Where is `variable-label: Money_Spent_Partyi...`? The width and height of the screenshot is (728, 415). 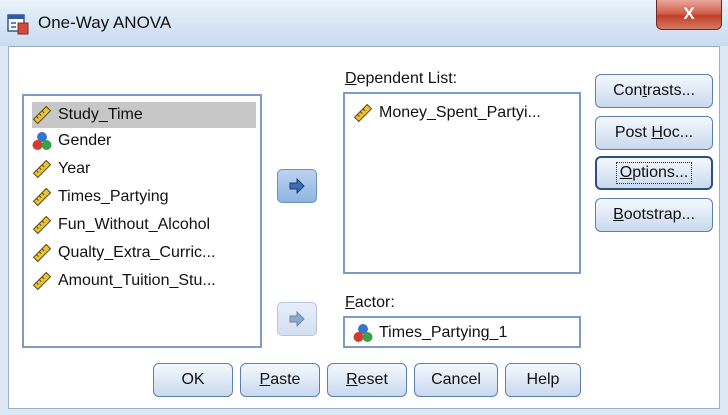
variable-label: Money_Spent_Partyi... is located at coordinates (460, 112).